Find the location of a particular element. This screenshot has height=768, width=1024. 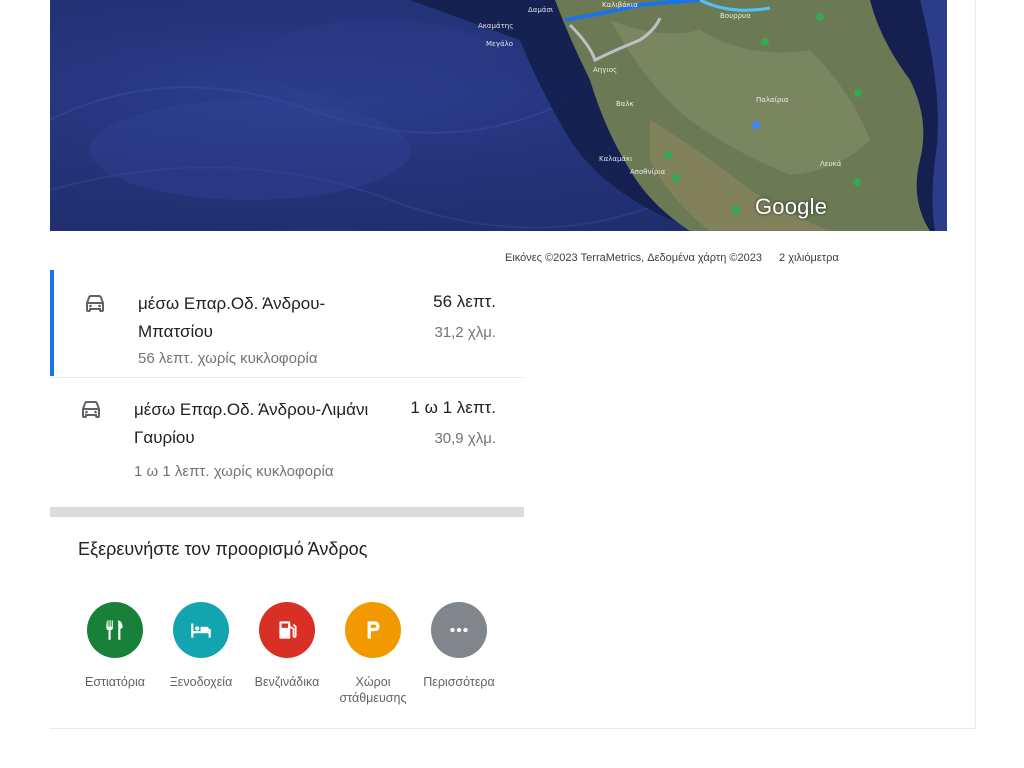

category-label: Βενζινάδικα is located at coordinates (287, 682).